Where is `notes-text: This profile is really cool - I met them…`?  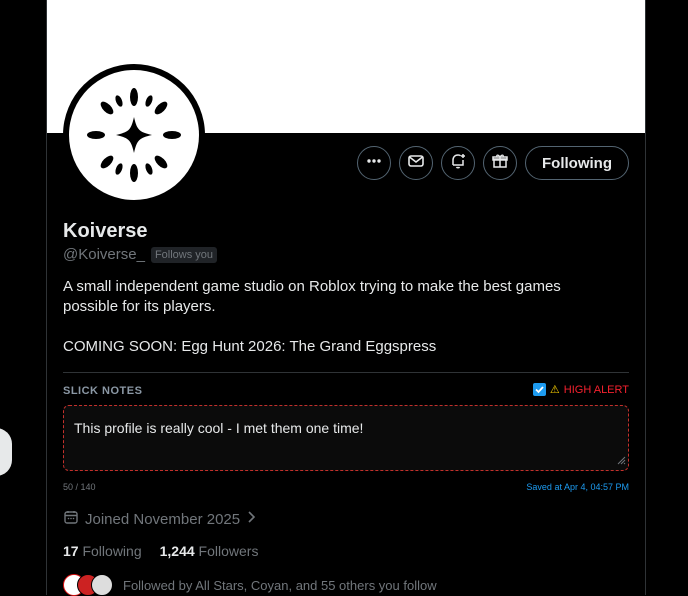
notes-text: This profile is really cool - I met them… is located at coordinates (219, 428).